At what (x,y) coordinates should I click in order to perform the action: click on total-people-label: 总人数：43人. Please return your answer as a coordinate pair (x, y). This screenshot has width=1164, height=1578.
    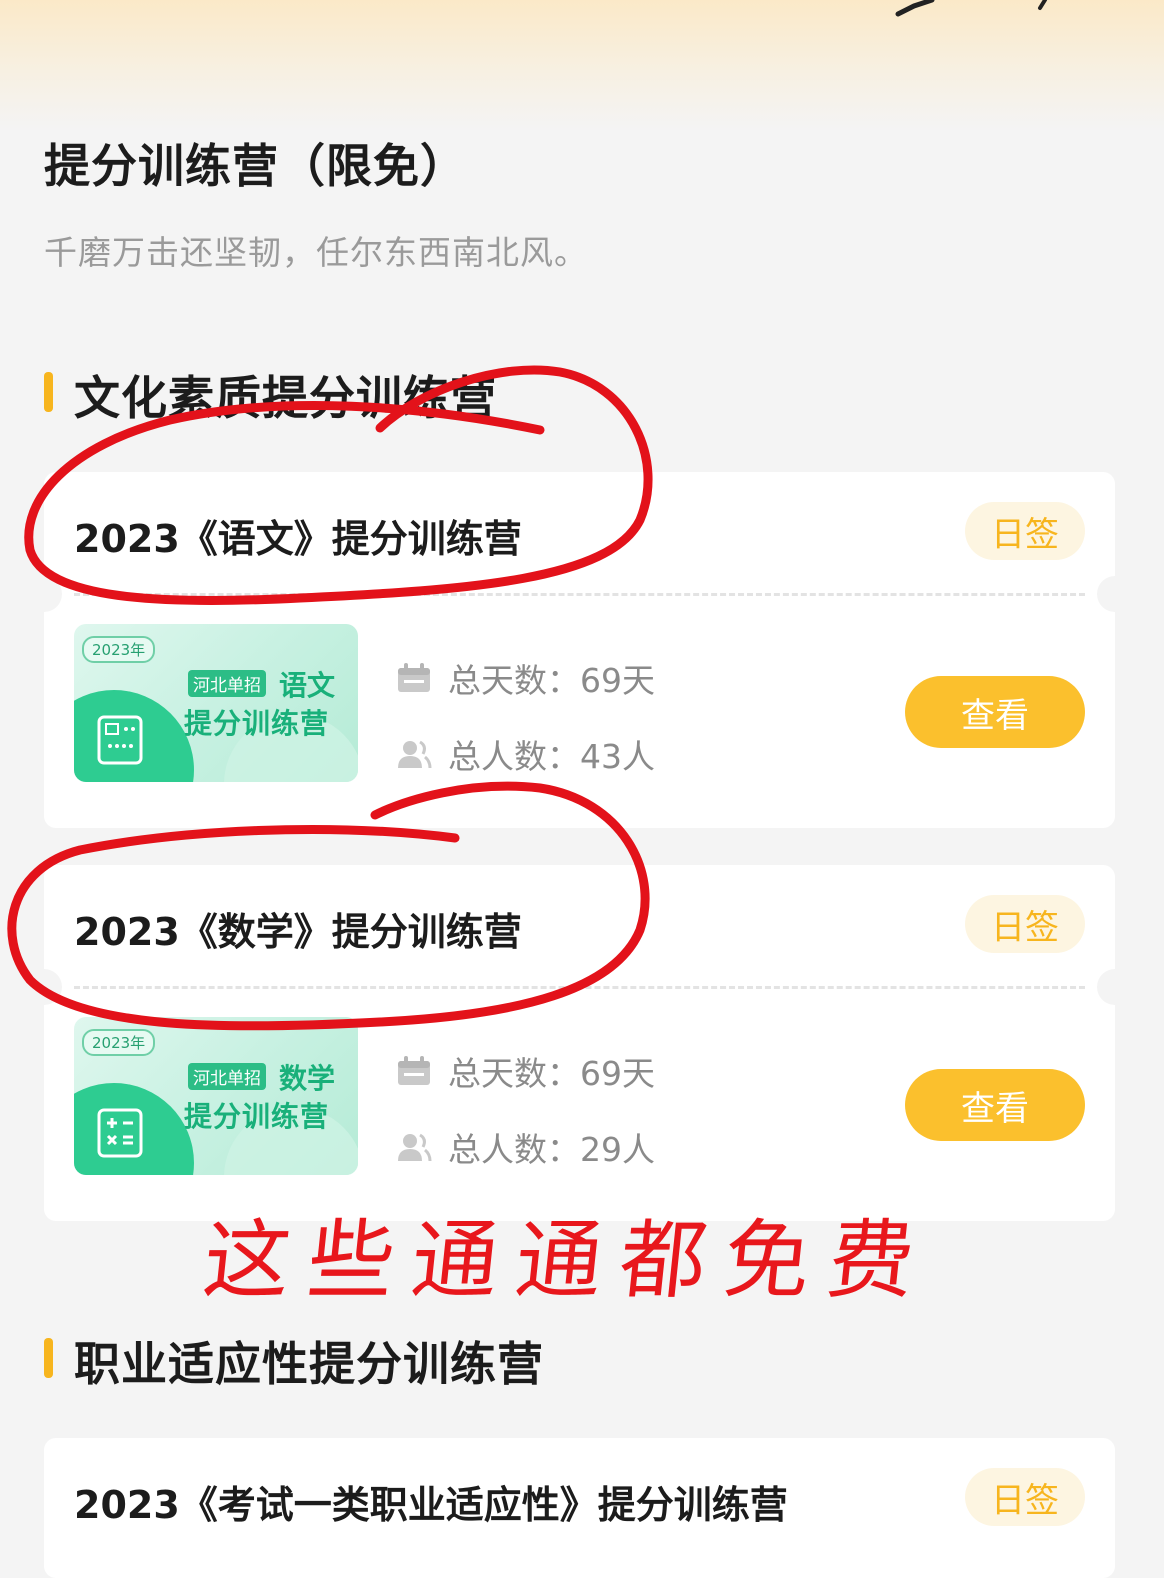
    Looking at the image, I should click on (551, 756).